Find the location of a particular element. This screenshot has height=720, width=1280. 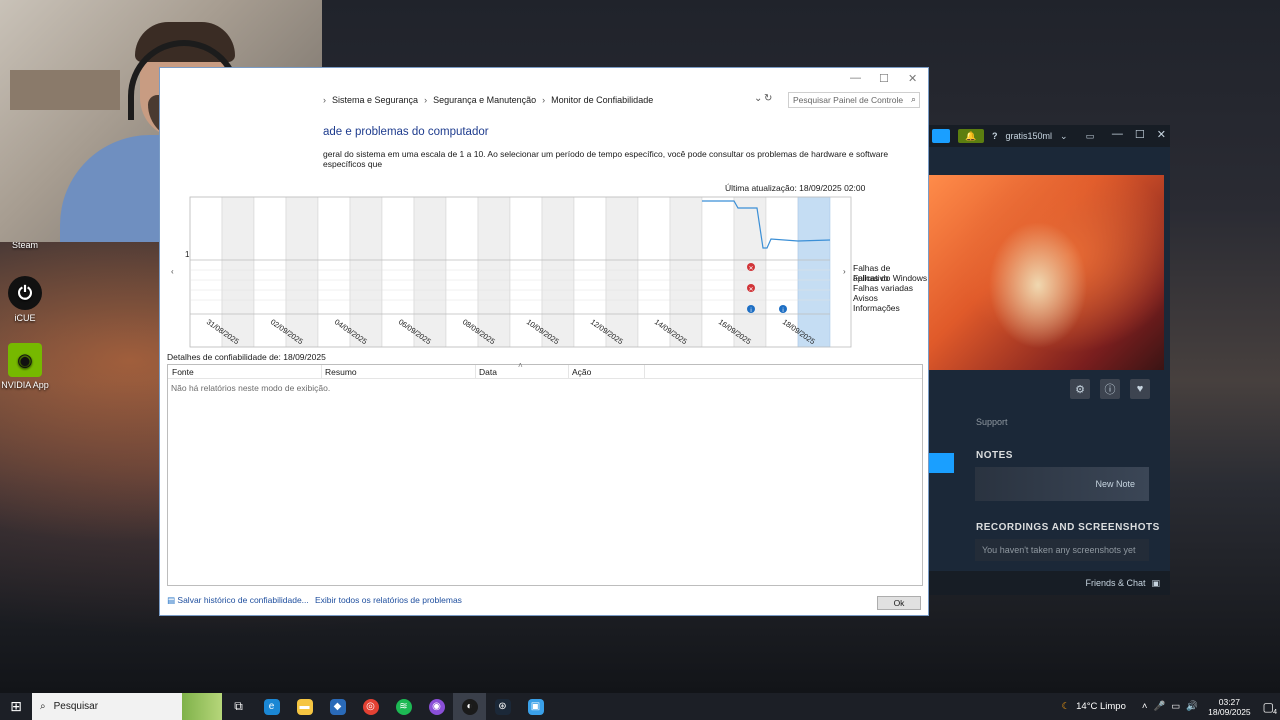

breadcrumb-item: Monitor de Confiabilidade is located at coordinates (602, 100).